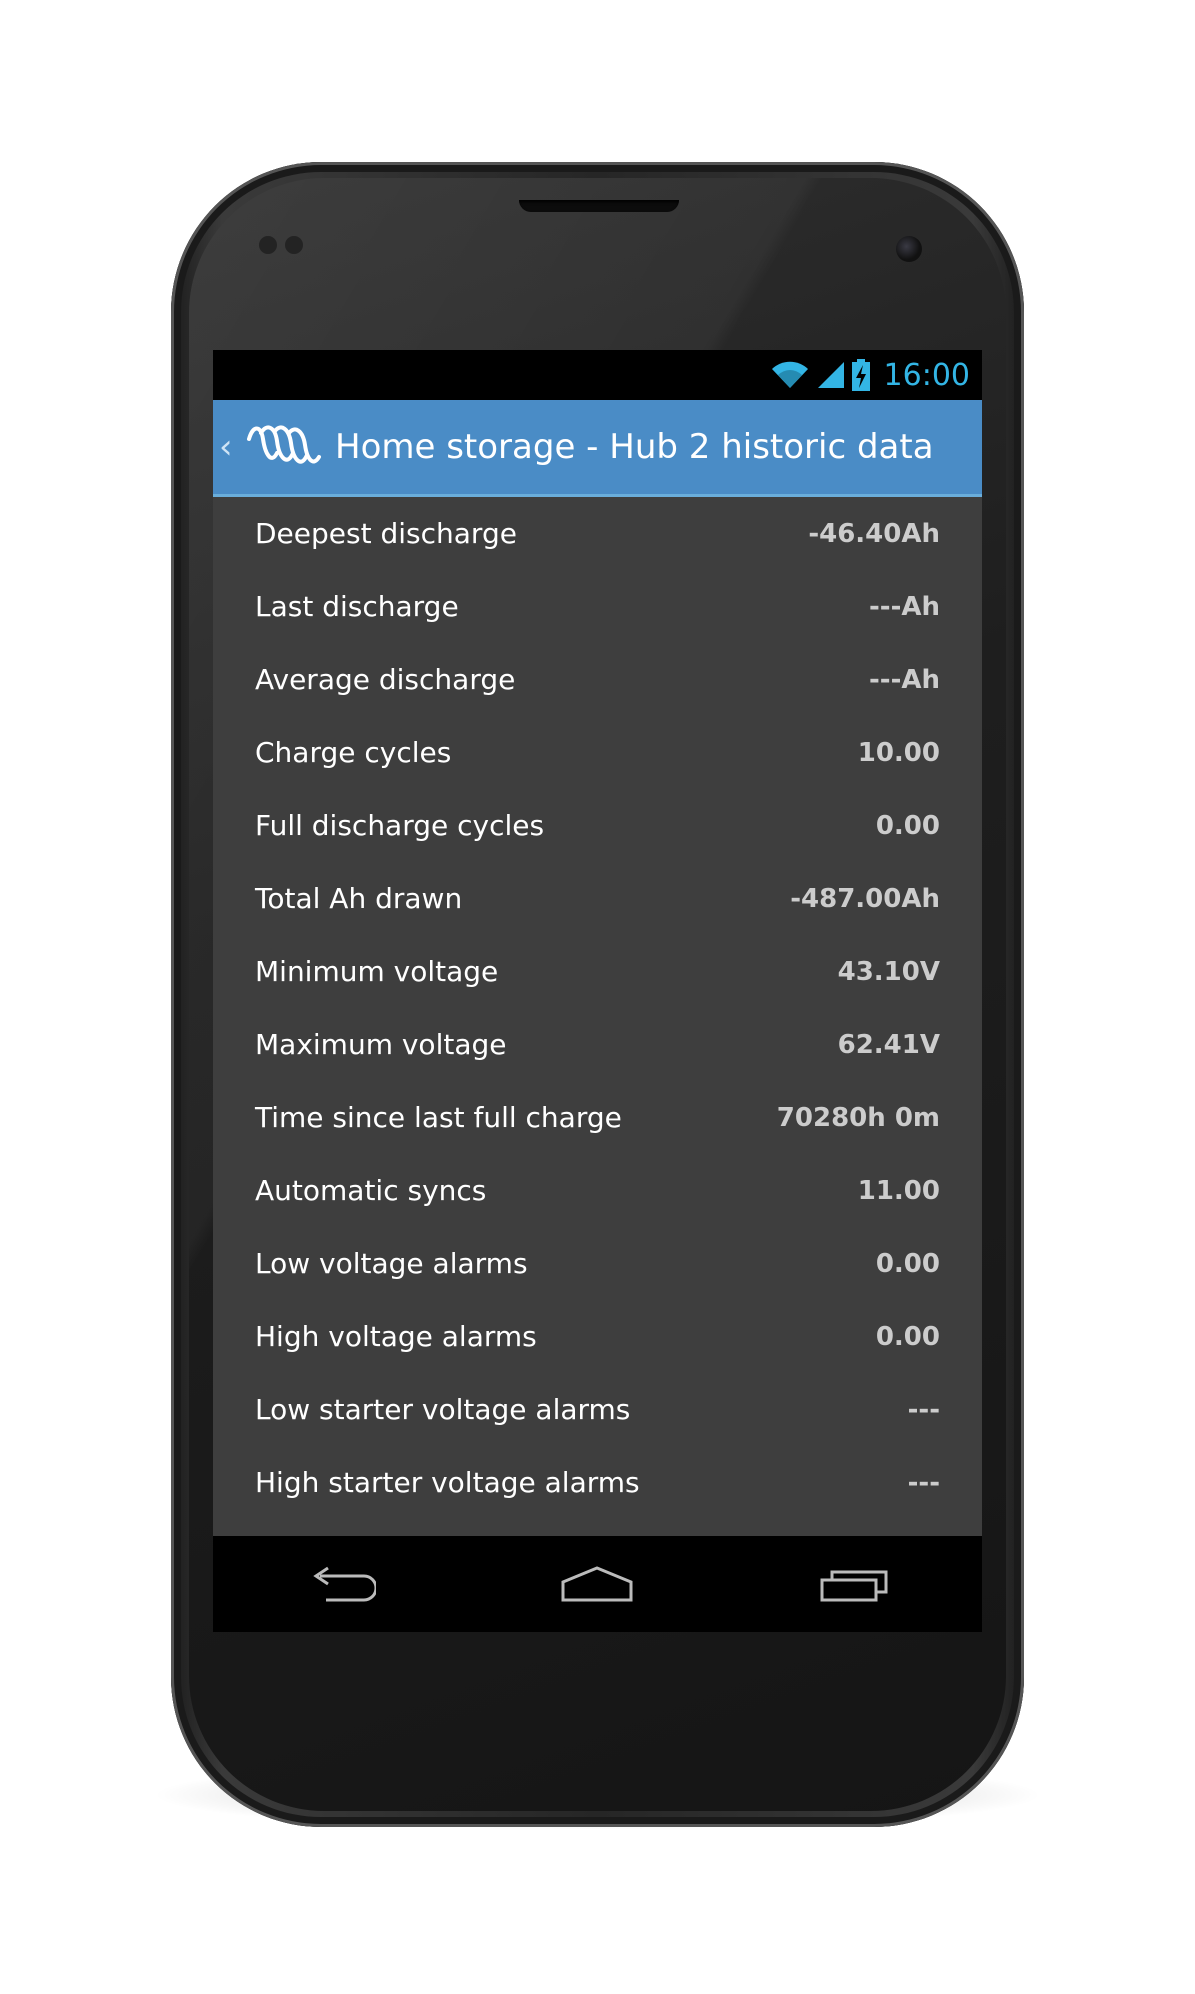 This screenshot has width=1195, height=1994. Describe the element at coordinates (597, 1263) in the screenshot. I see `list-item: Low voltage alarms 0.00` at that location.